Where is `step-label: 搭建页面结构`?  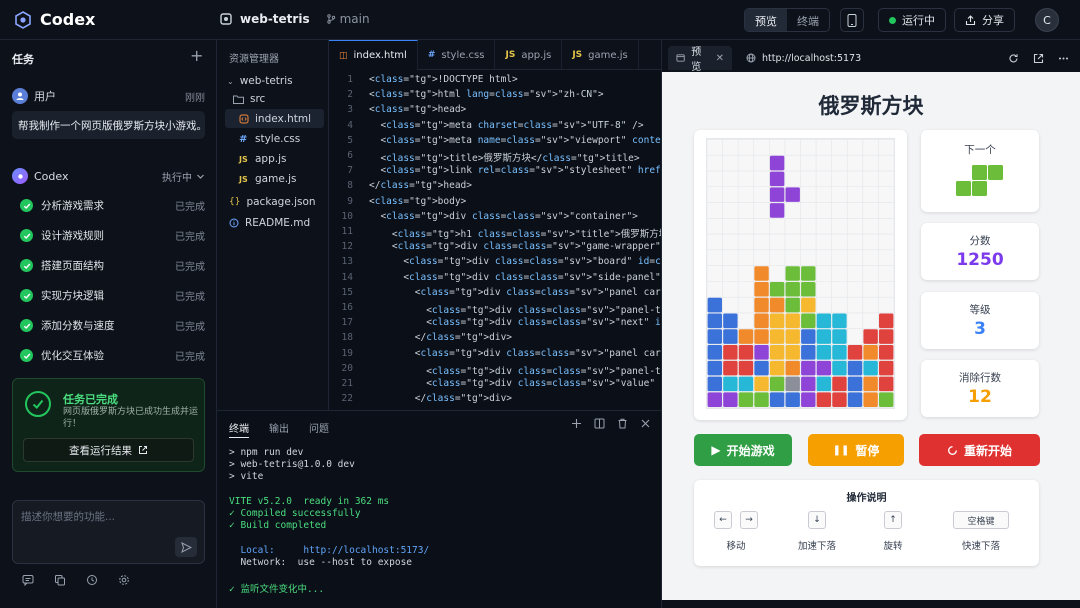 step-label: 搭建页面结构 is located at coordinates (72, 266).